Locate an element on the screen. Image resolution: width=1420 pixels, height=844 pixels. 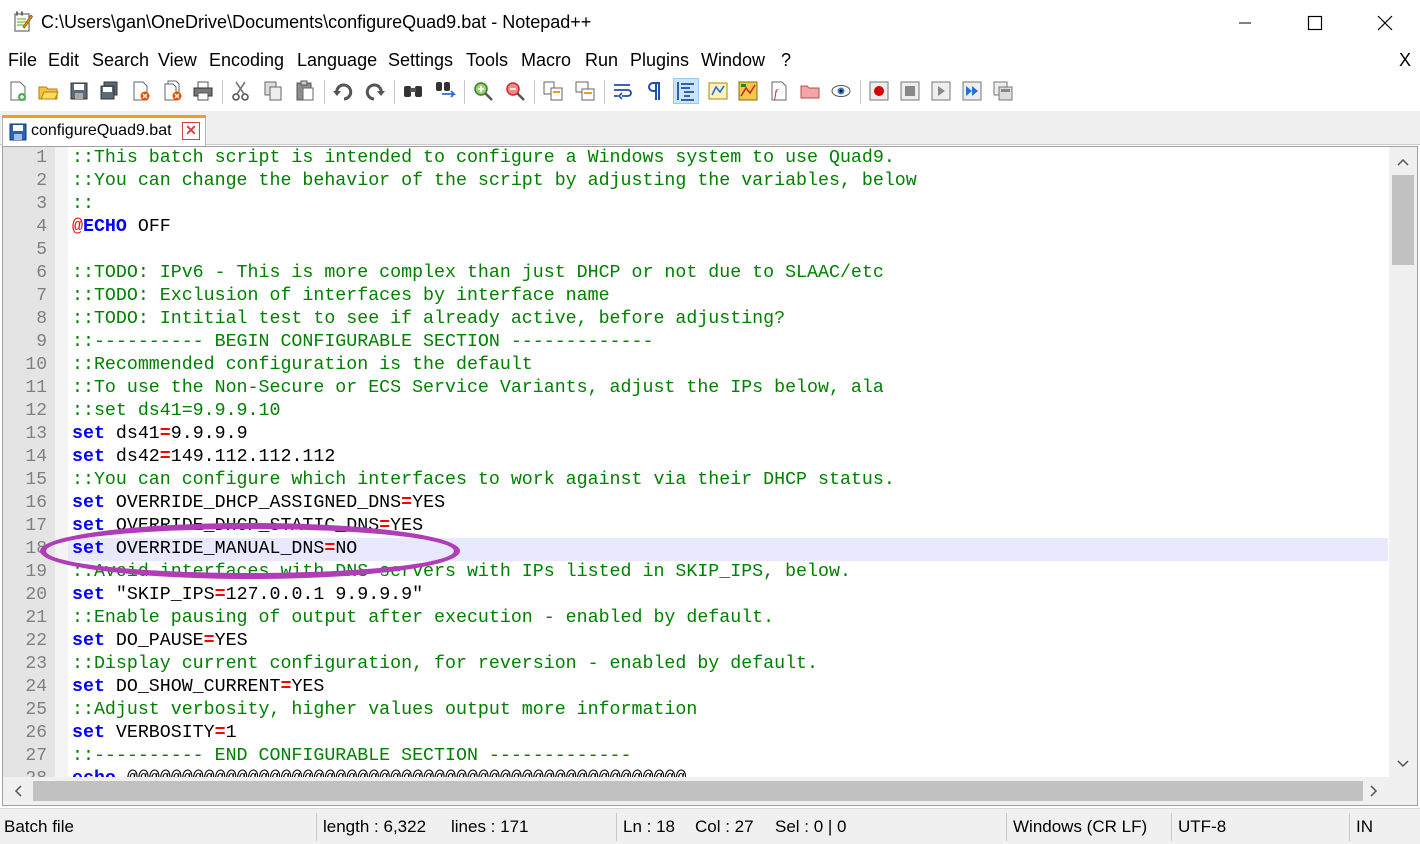
playback-macro-button is located at coordinates (941, 91).